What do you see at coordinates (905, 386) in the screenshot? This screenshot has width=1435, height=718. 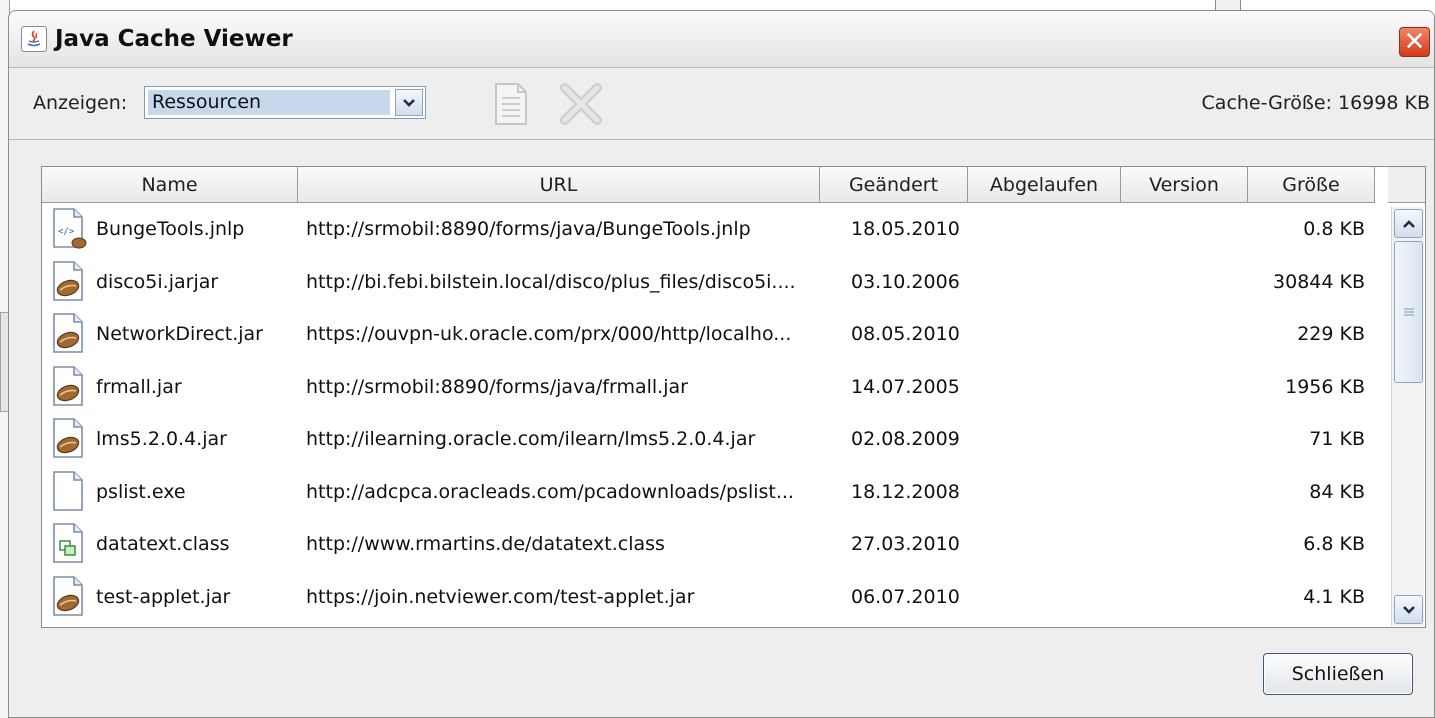 I see `cell-modified: 14.07.2005` at bounding box center [905, 386].